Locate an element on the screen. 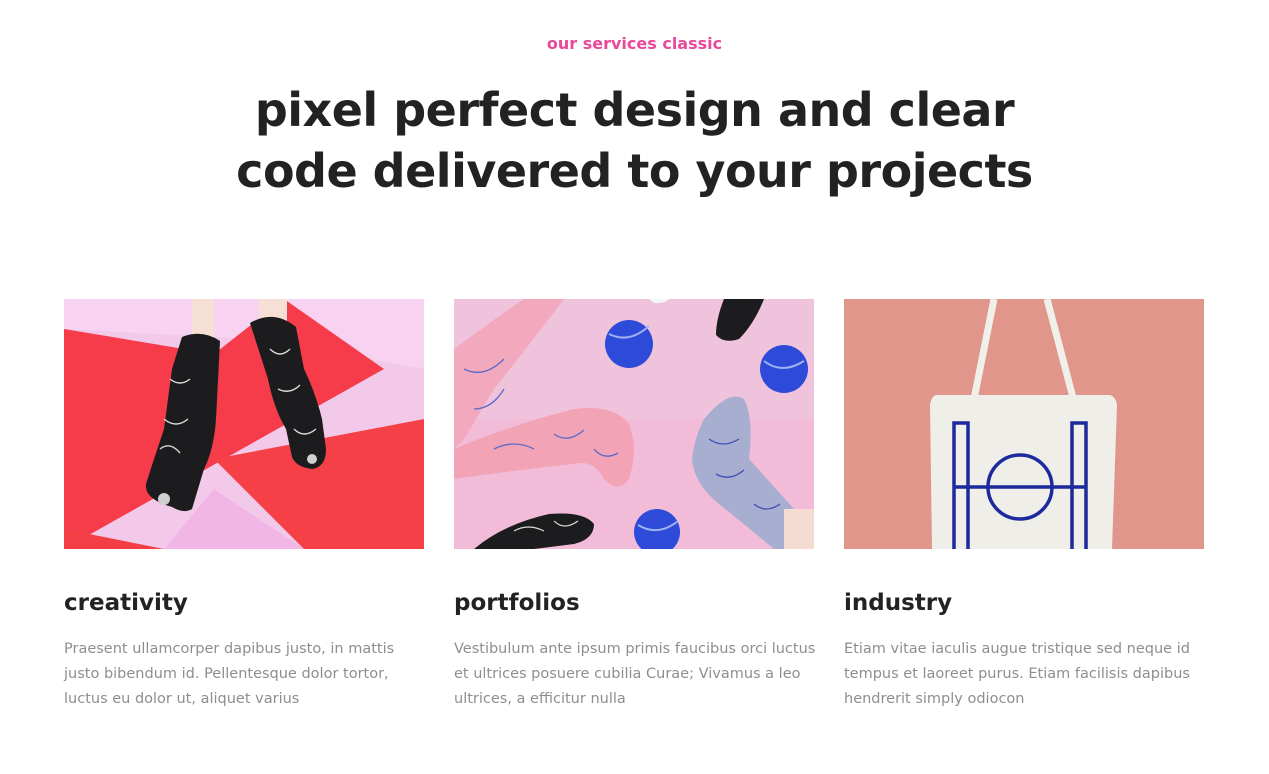 The image size is (1269, 774). section-heading-line-2: code delivered to your projects is located at coordinates (634, 171).